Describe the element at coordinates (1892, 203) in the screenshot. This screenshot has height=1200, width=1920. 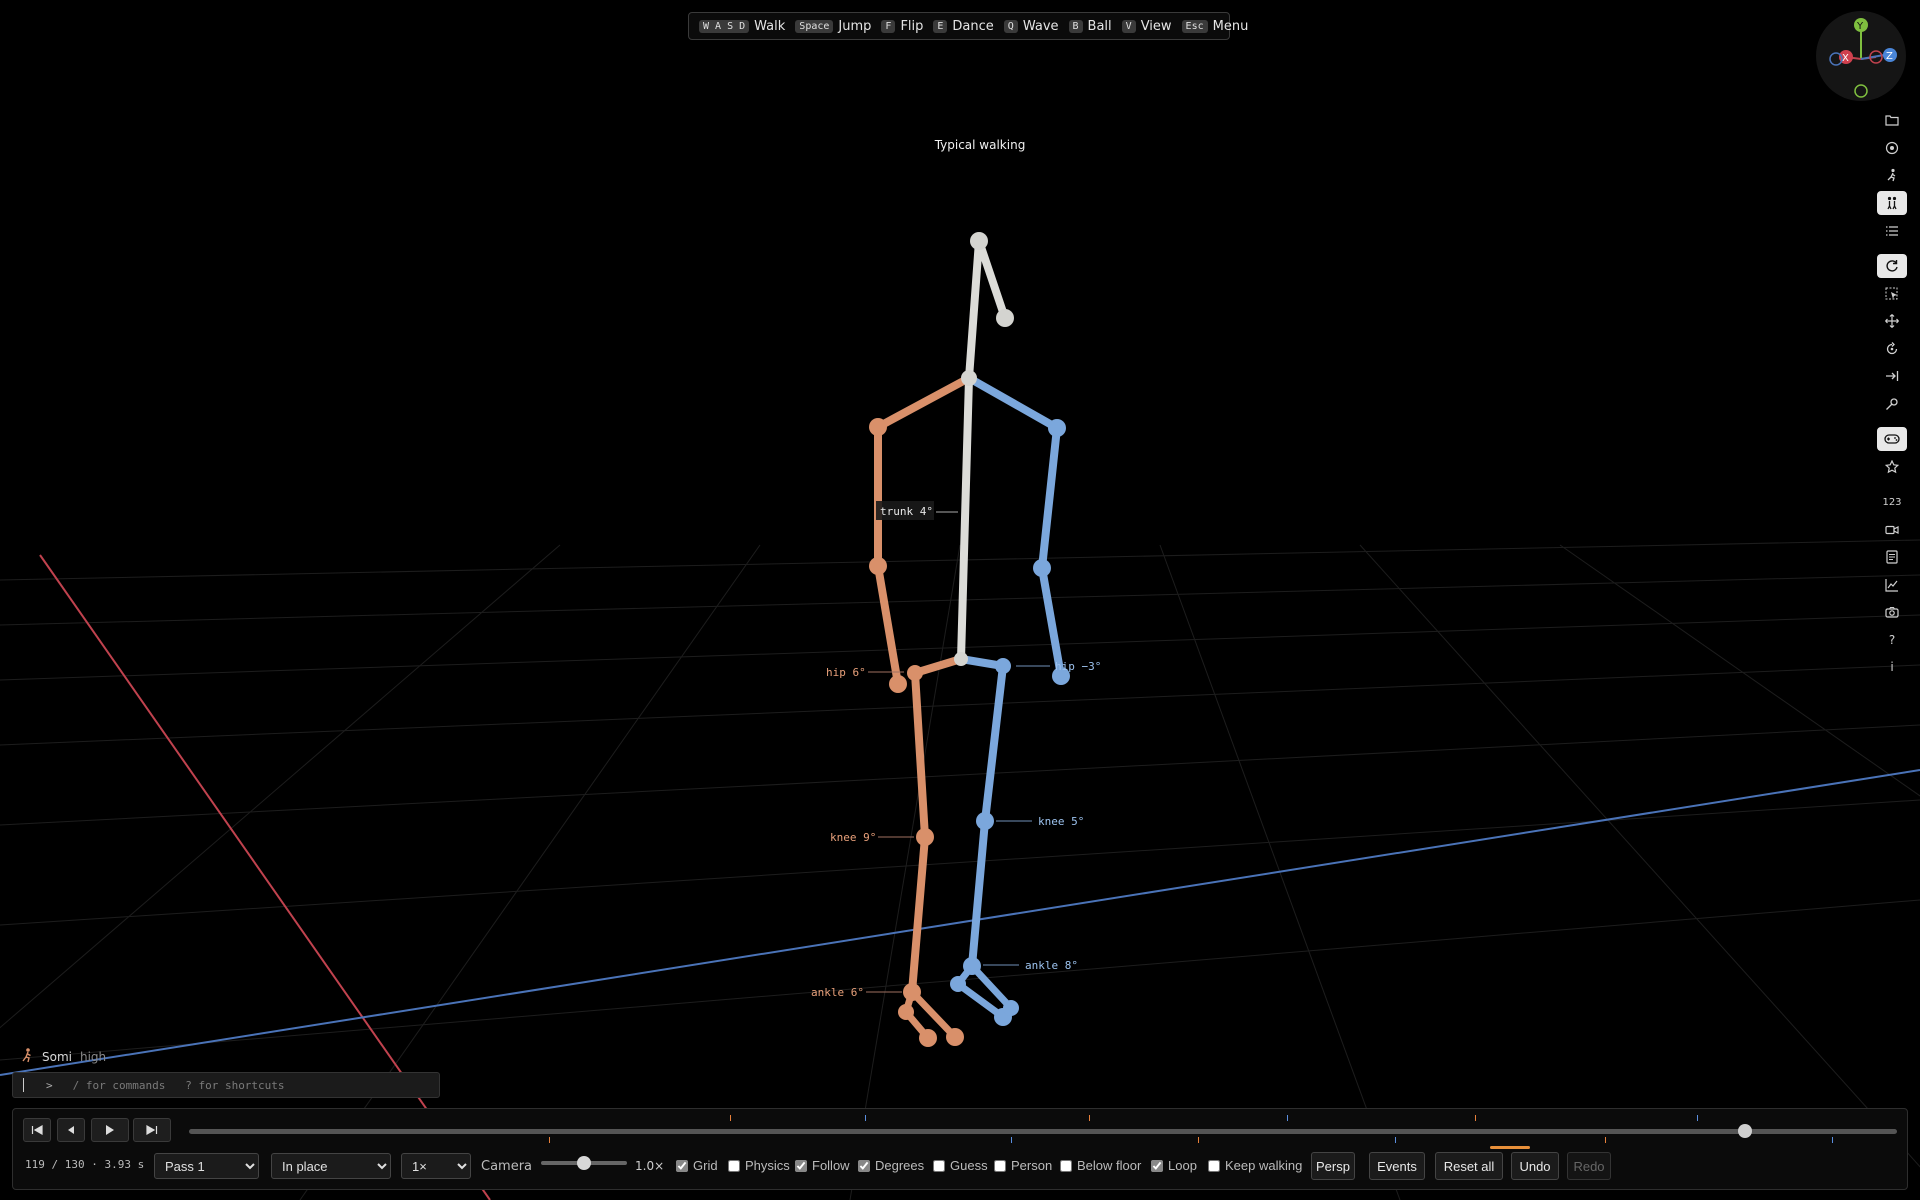
I see `two-people-icon` at that location.